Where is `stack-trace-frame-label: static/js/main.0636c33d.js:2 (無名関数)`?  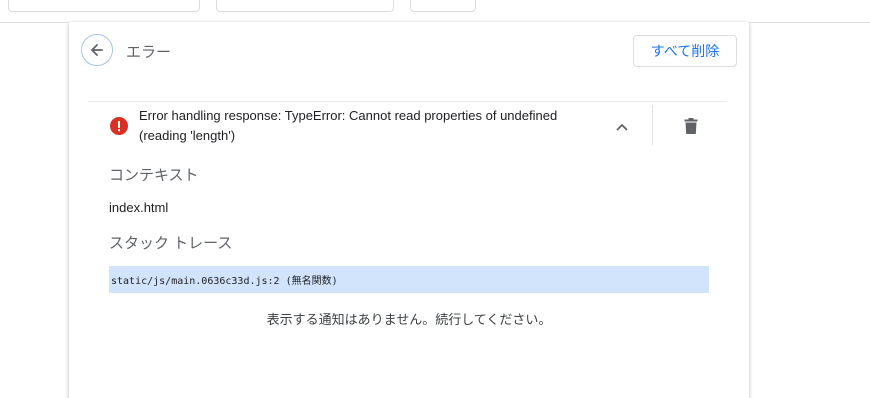
stack-trace-frame-label: static/js/main.0636c33d.js:2 (無名関数) is located at coordinates (224, 281).